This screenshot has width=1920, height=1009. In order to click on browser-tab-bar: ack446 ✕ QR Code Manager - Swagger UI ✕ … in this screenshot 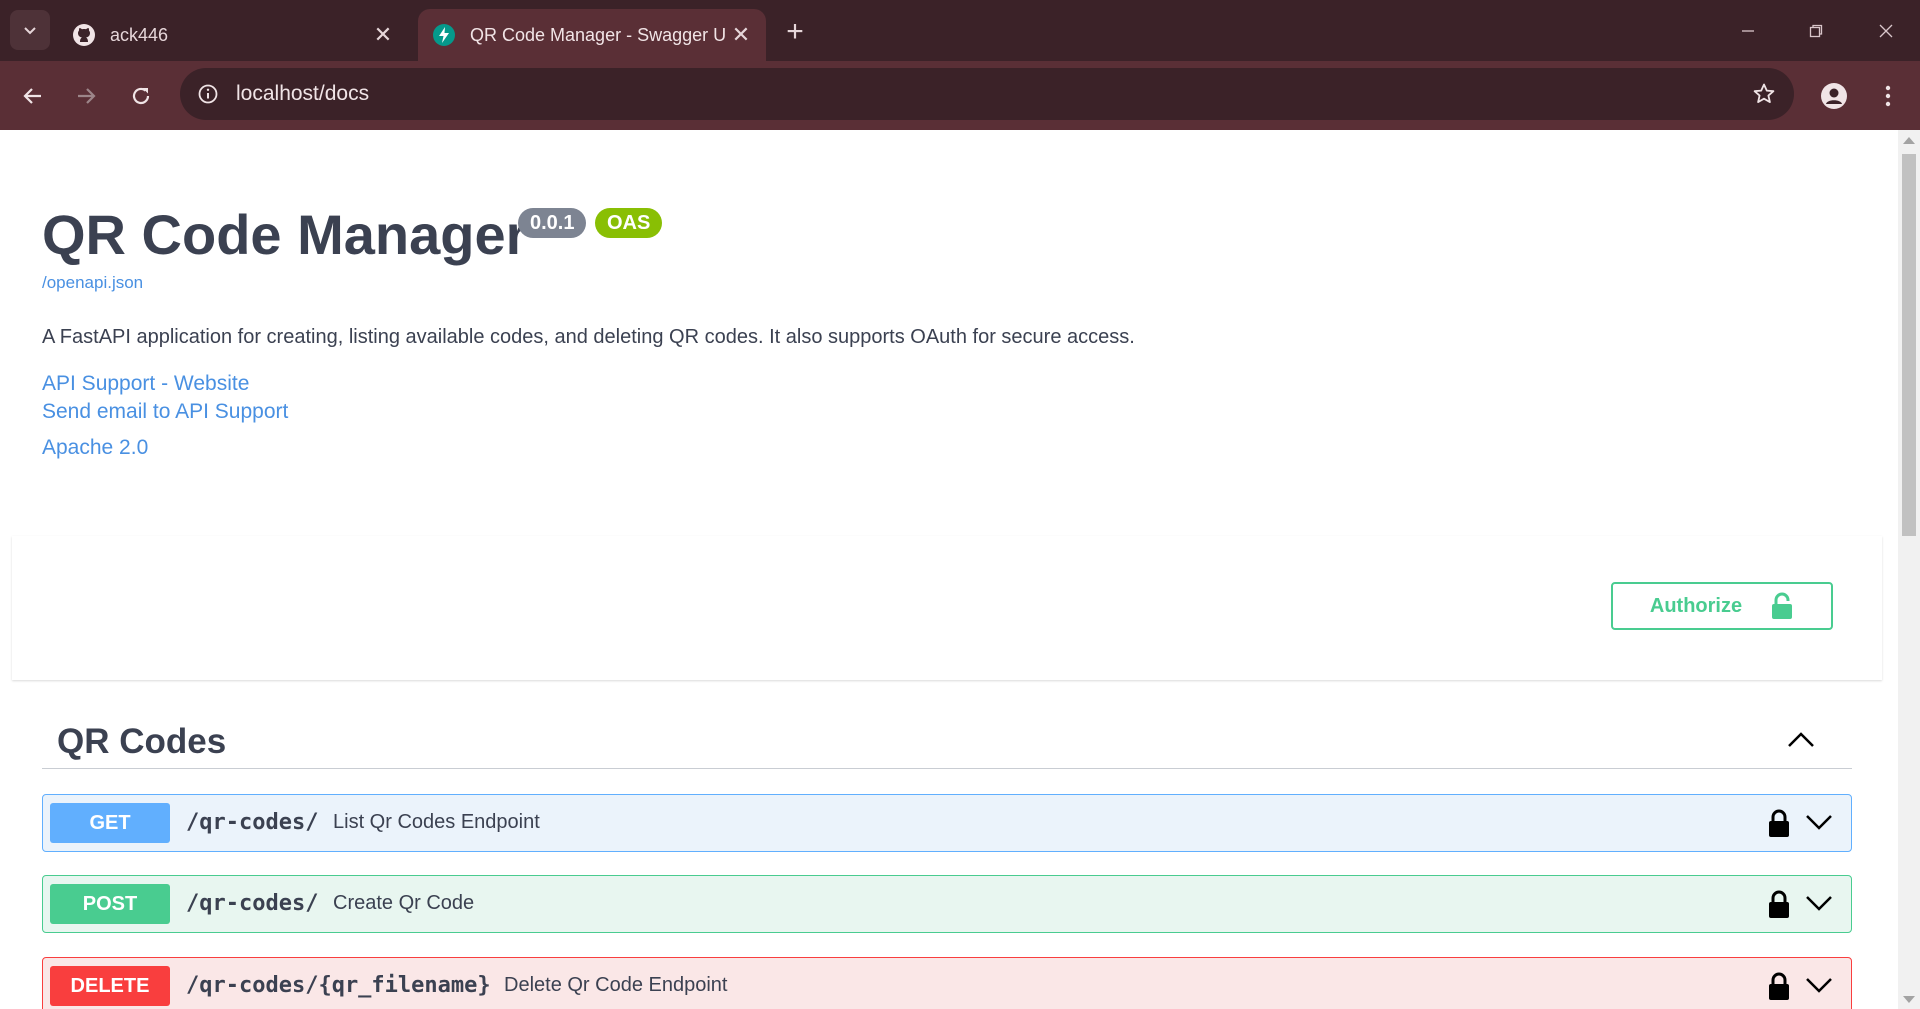, I will do `click(960, 30)`.